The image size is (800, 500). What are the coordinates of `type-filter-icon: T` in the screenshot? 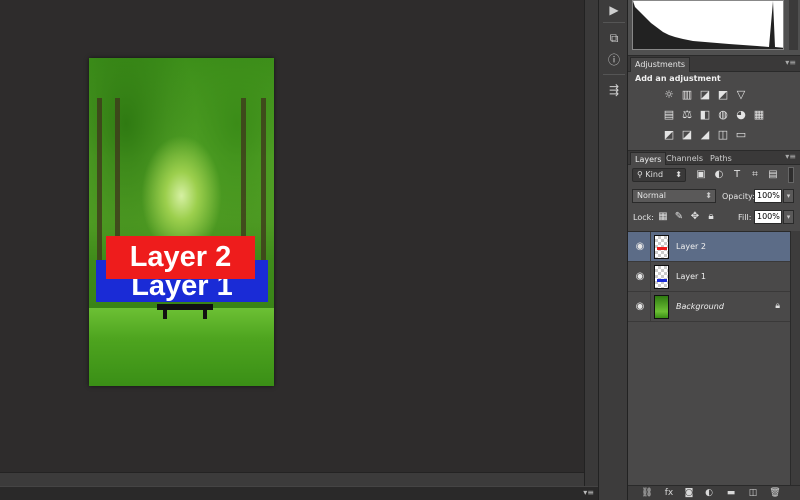 It's located at (737, 175).